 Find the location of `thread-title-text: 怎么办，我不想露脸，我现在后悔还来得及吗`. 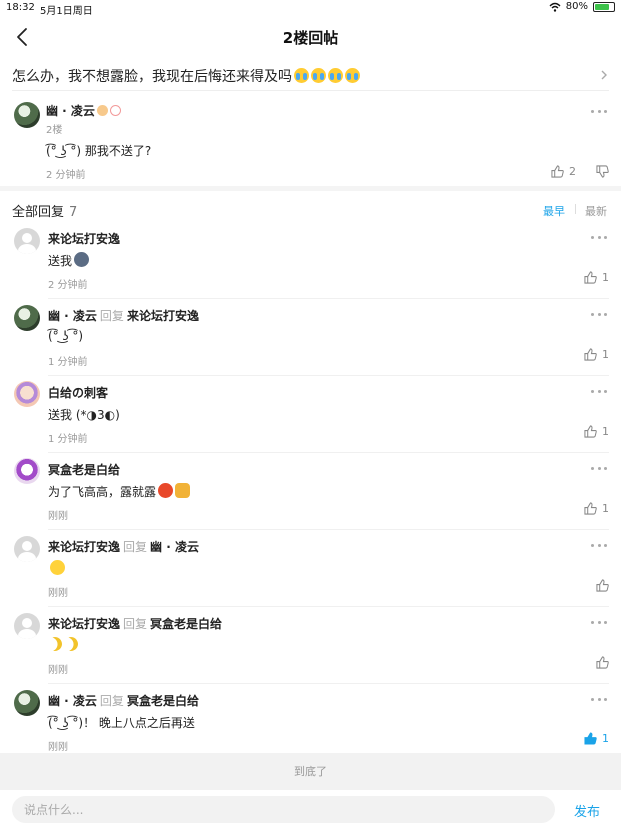

thread-title-text: 怎么办，我不想露脸，我现在后悔还来得及吗 is located at coordinates (186, 76).